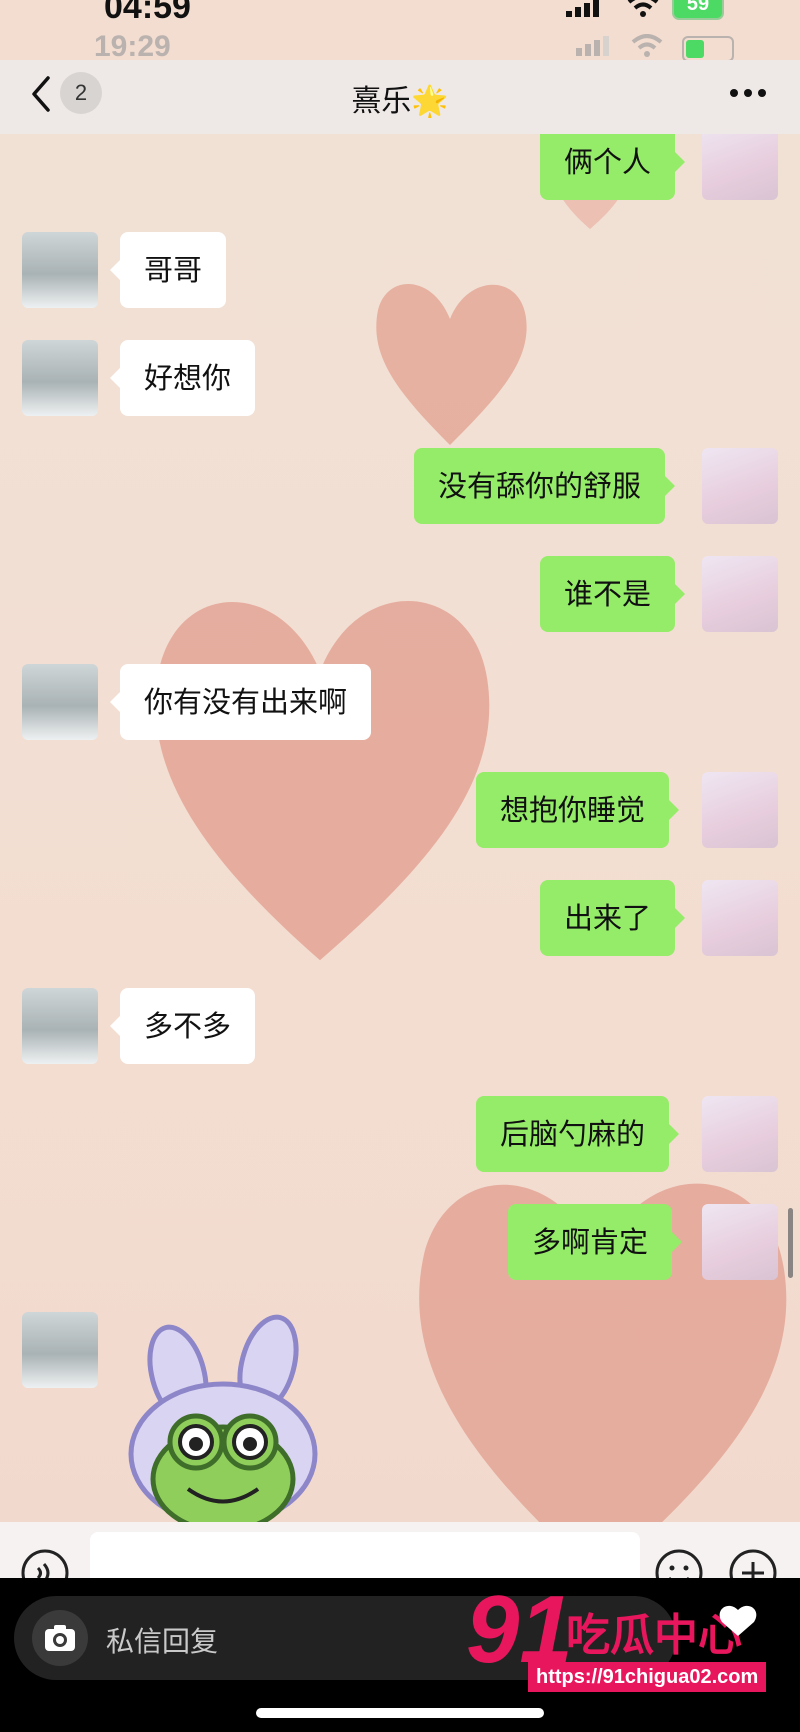  I want to click on home-indicator, so click(400, 1713).